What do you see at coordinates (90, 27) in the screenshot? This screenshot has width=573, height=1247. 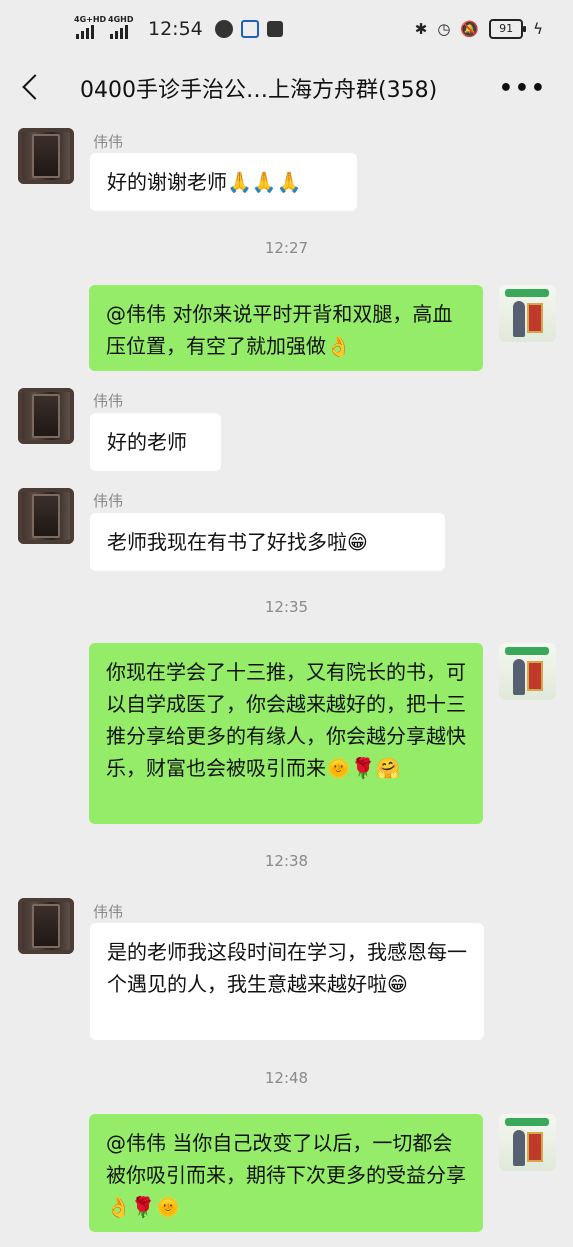 I see `signal-icon: 4G+HD` at bounding box center [90, 27].